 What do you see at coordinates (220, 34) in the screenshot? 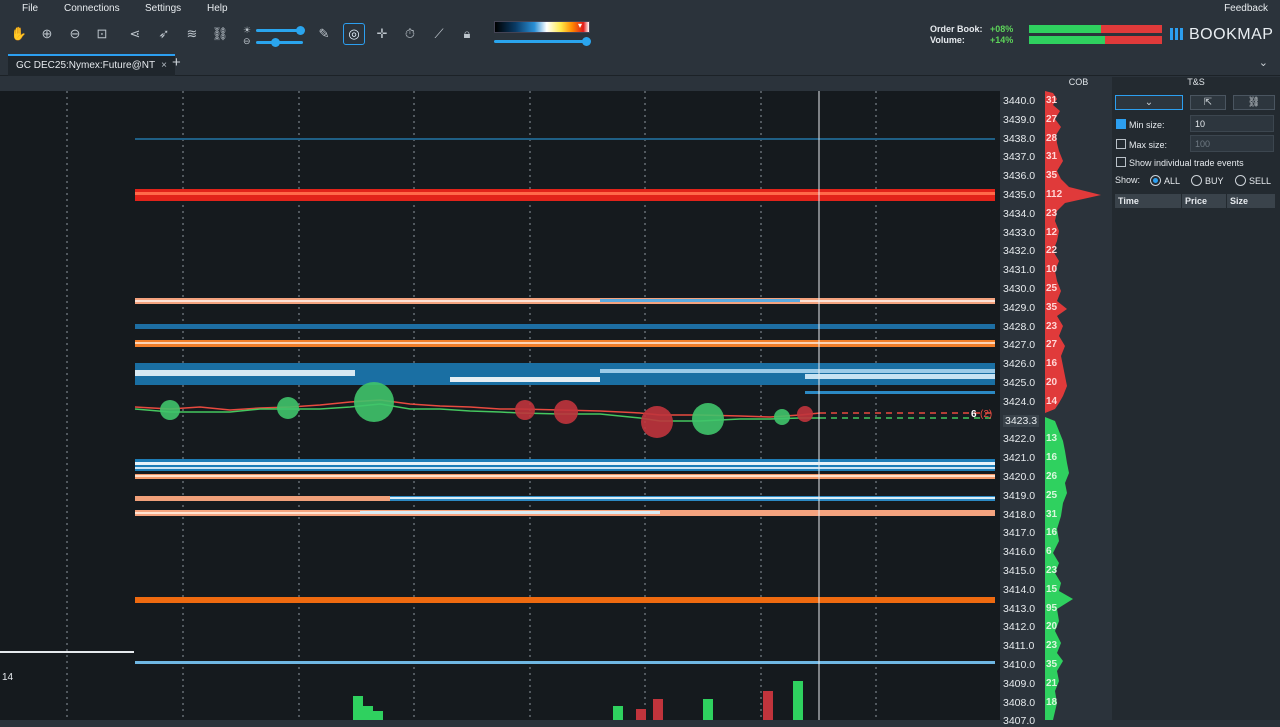
I see `link-icon: ⛓` at bounding box center [220, 34].